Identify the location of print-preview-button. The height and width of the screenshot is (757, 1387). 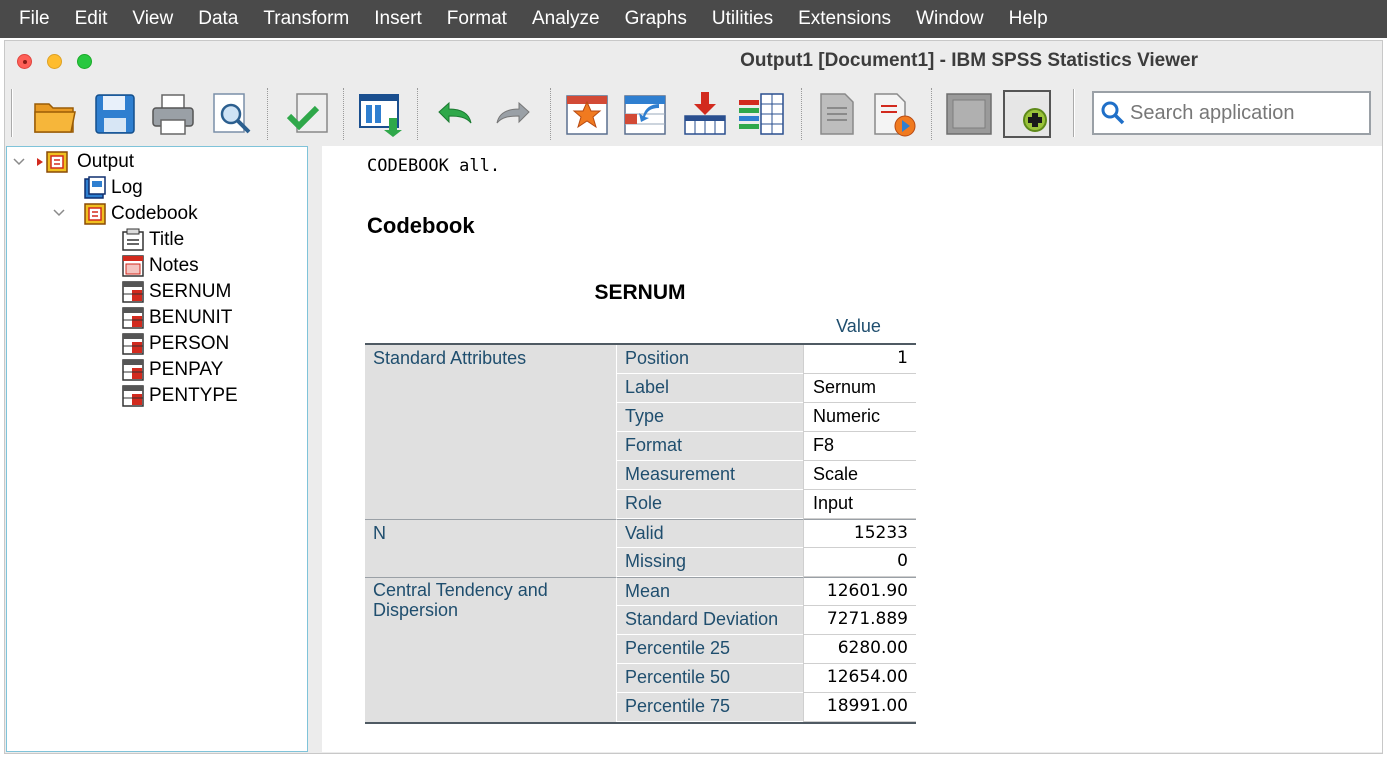
(231, 114).